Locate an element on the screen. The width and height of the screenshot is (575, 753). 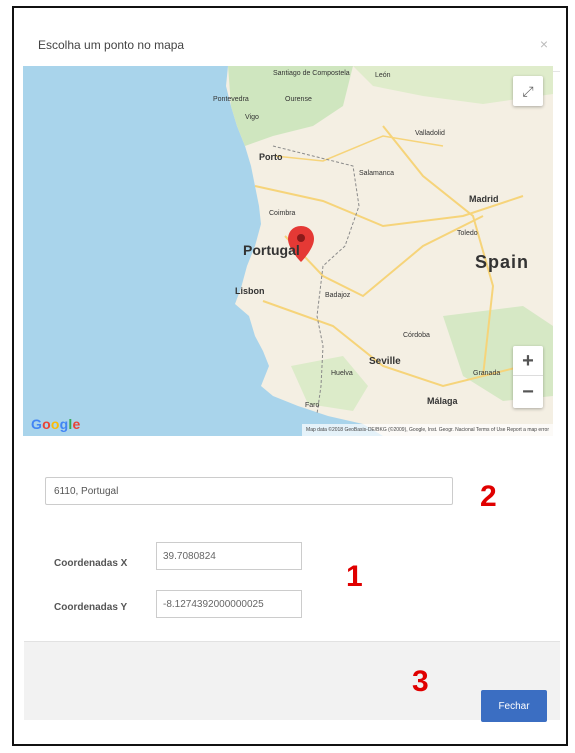
map-label-santiago: Santiago de Compostela is located at coordinates (311, 73).